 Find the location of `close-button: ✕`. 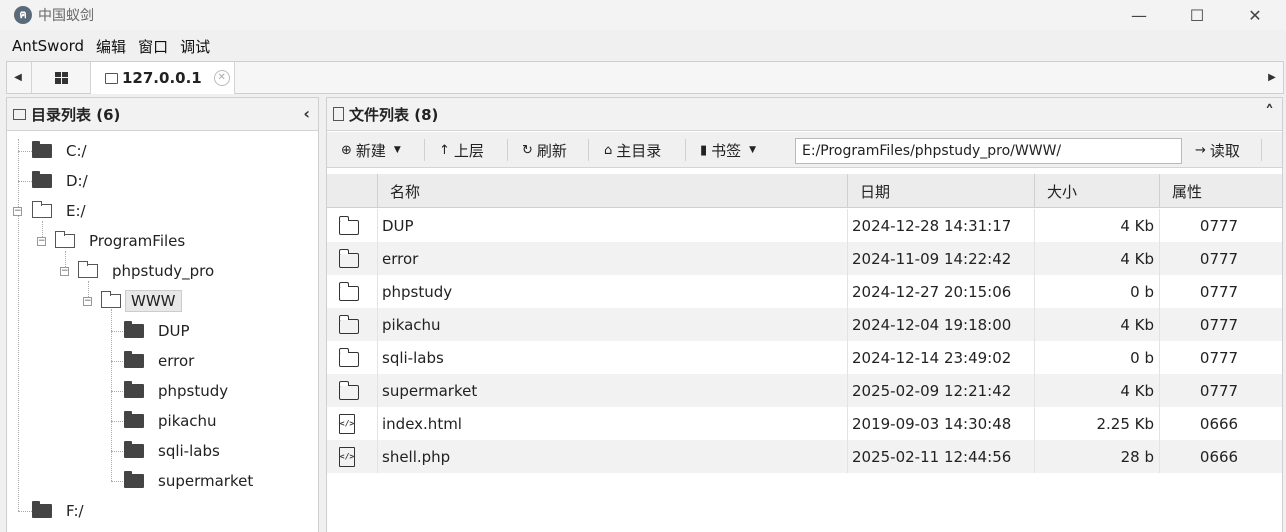

close-button: ✕ is located at coordinates (1255, 15).